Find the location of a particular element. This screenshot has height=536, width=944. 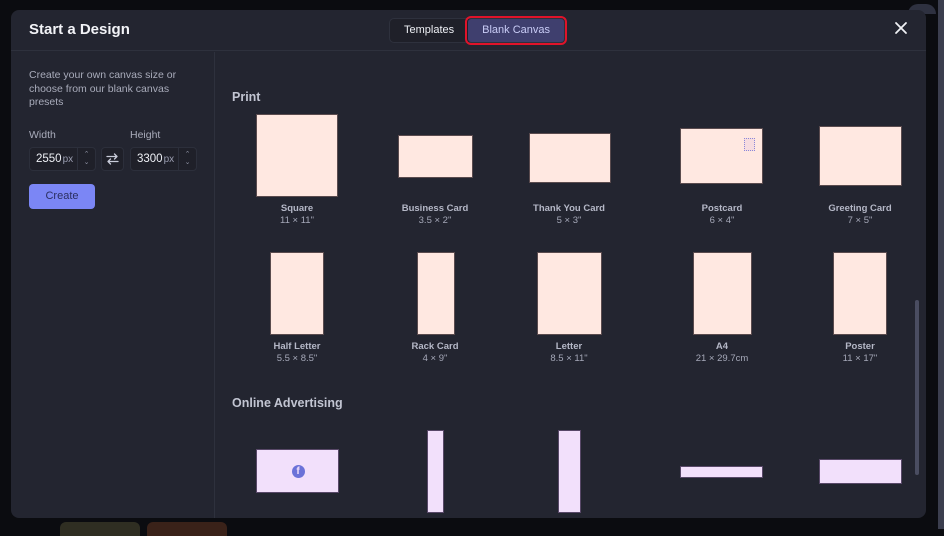

preset-rack-card: Rack Card 4 × 9" is located at coordinates (435, 309).